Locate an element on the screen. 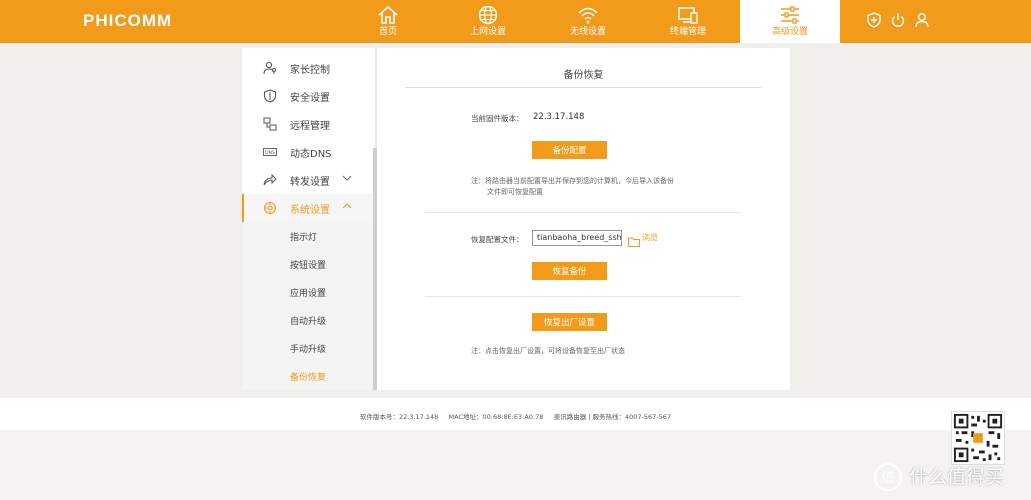  user-icon is located at coordinates (922, 20).